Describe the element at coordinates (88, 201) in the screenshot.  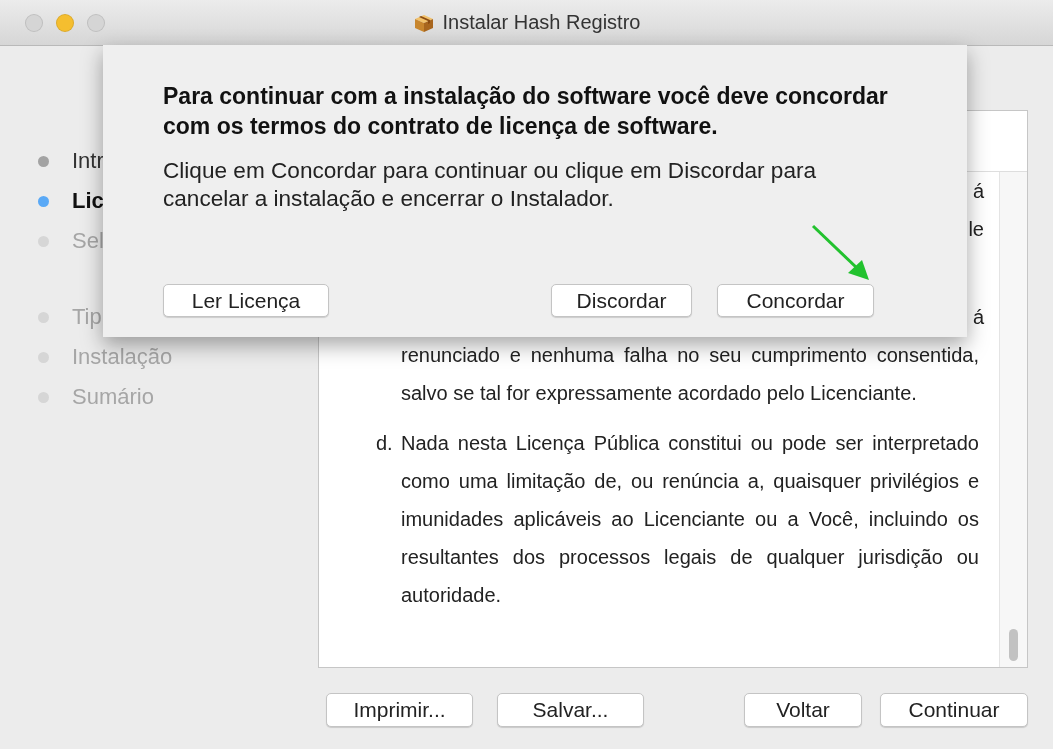
I see `step-label: Lic` at that location.